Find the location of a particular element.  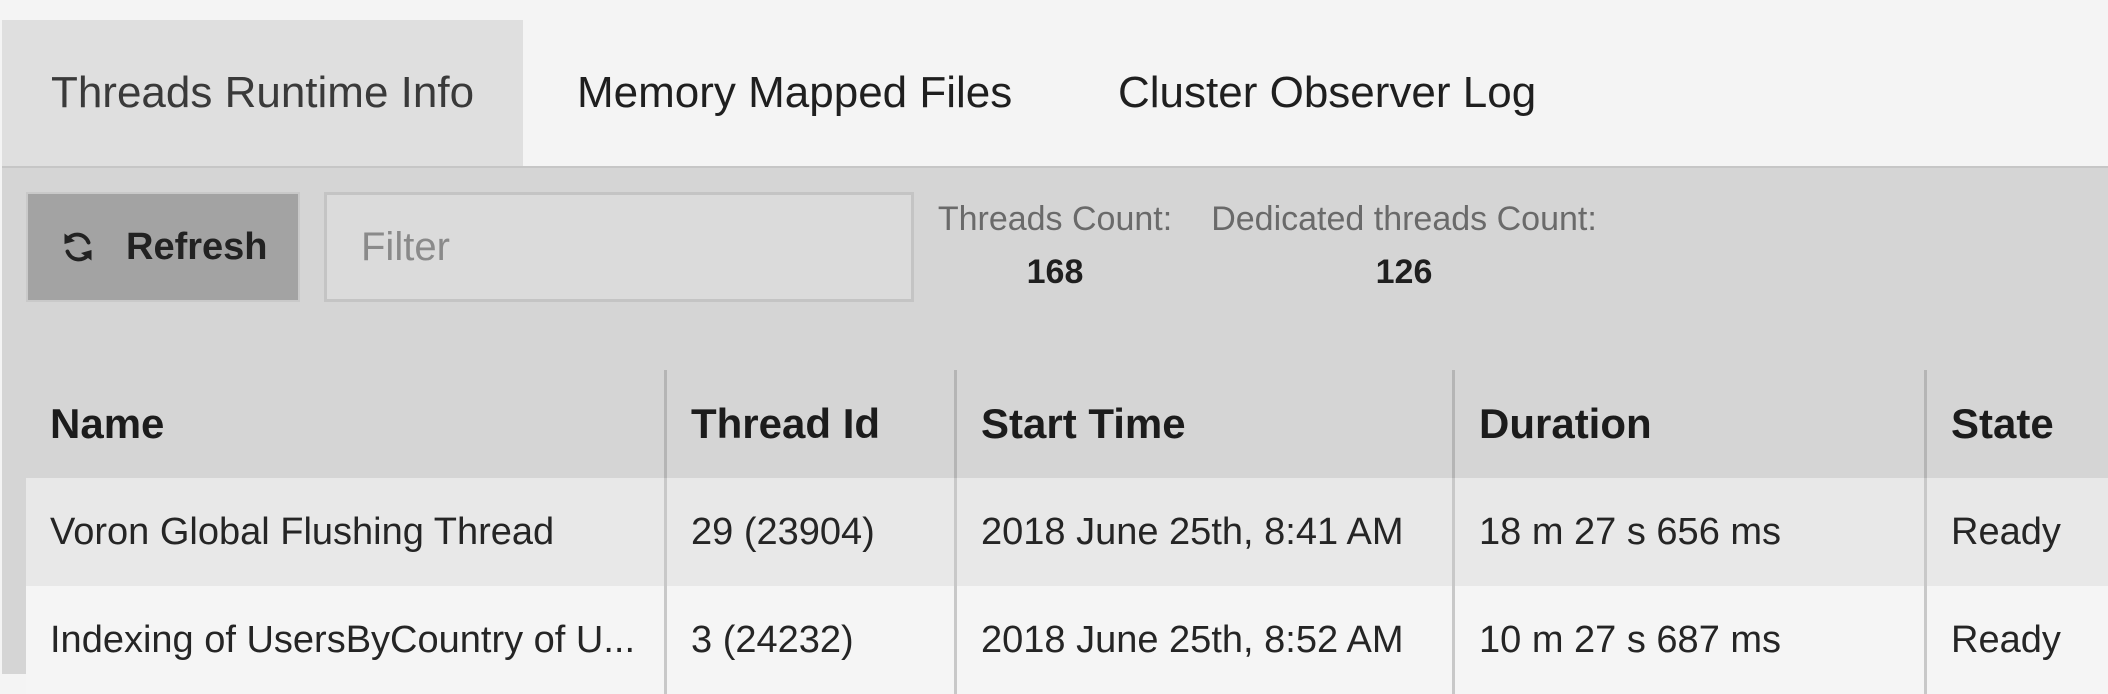

column-header-thread-id: Thread Id is located at coordinates (809, 424).